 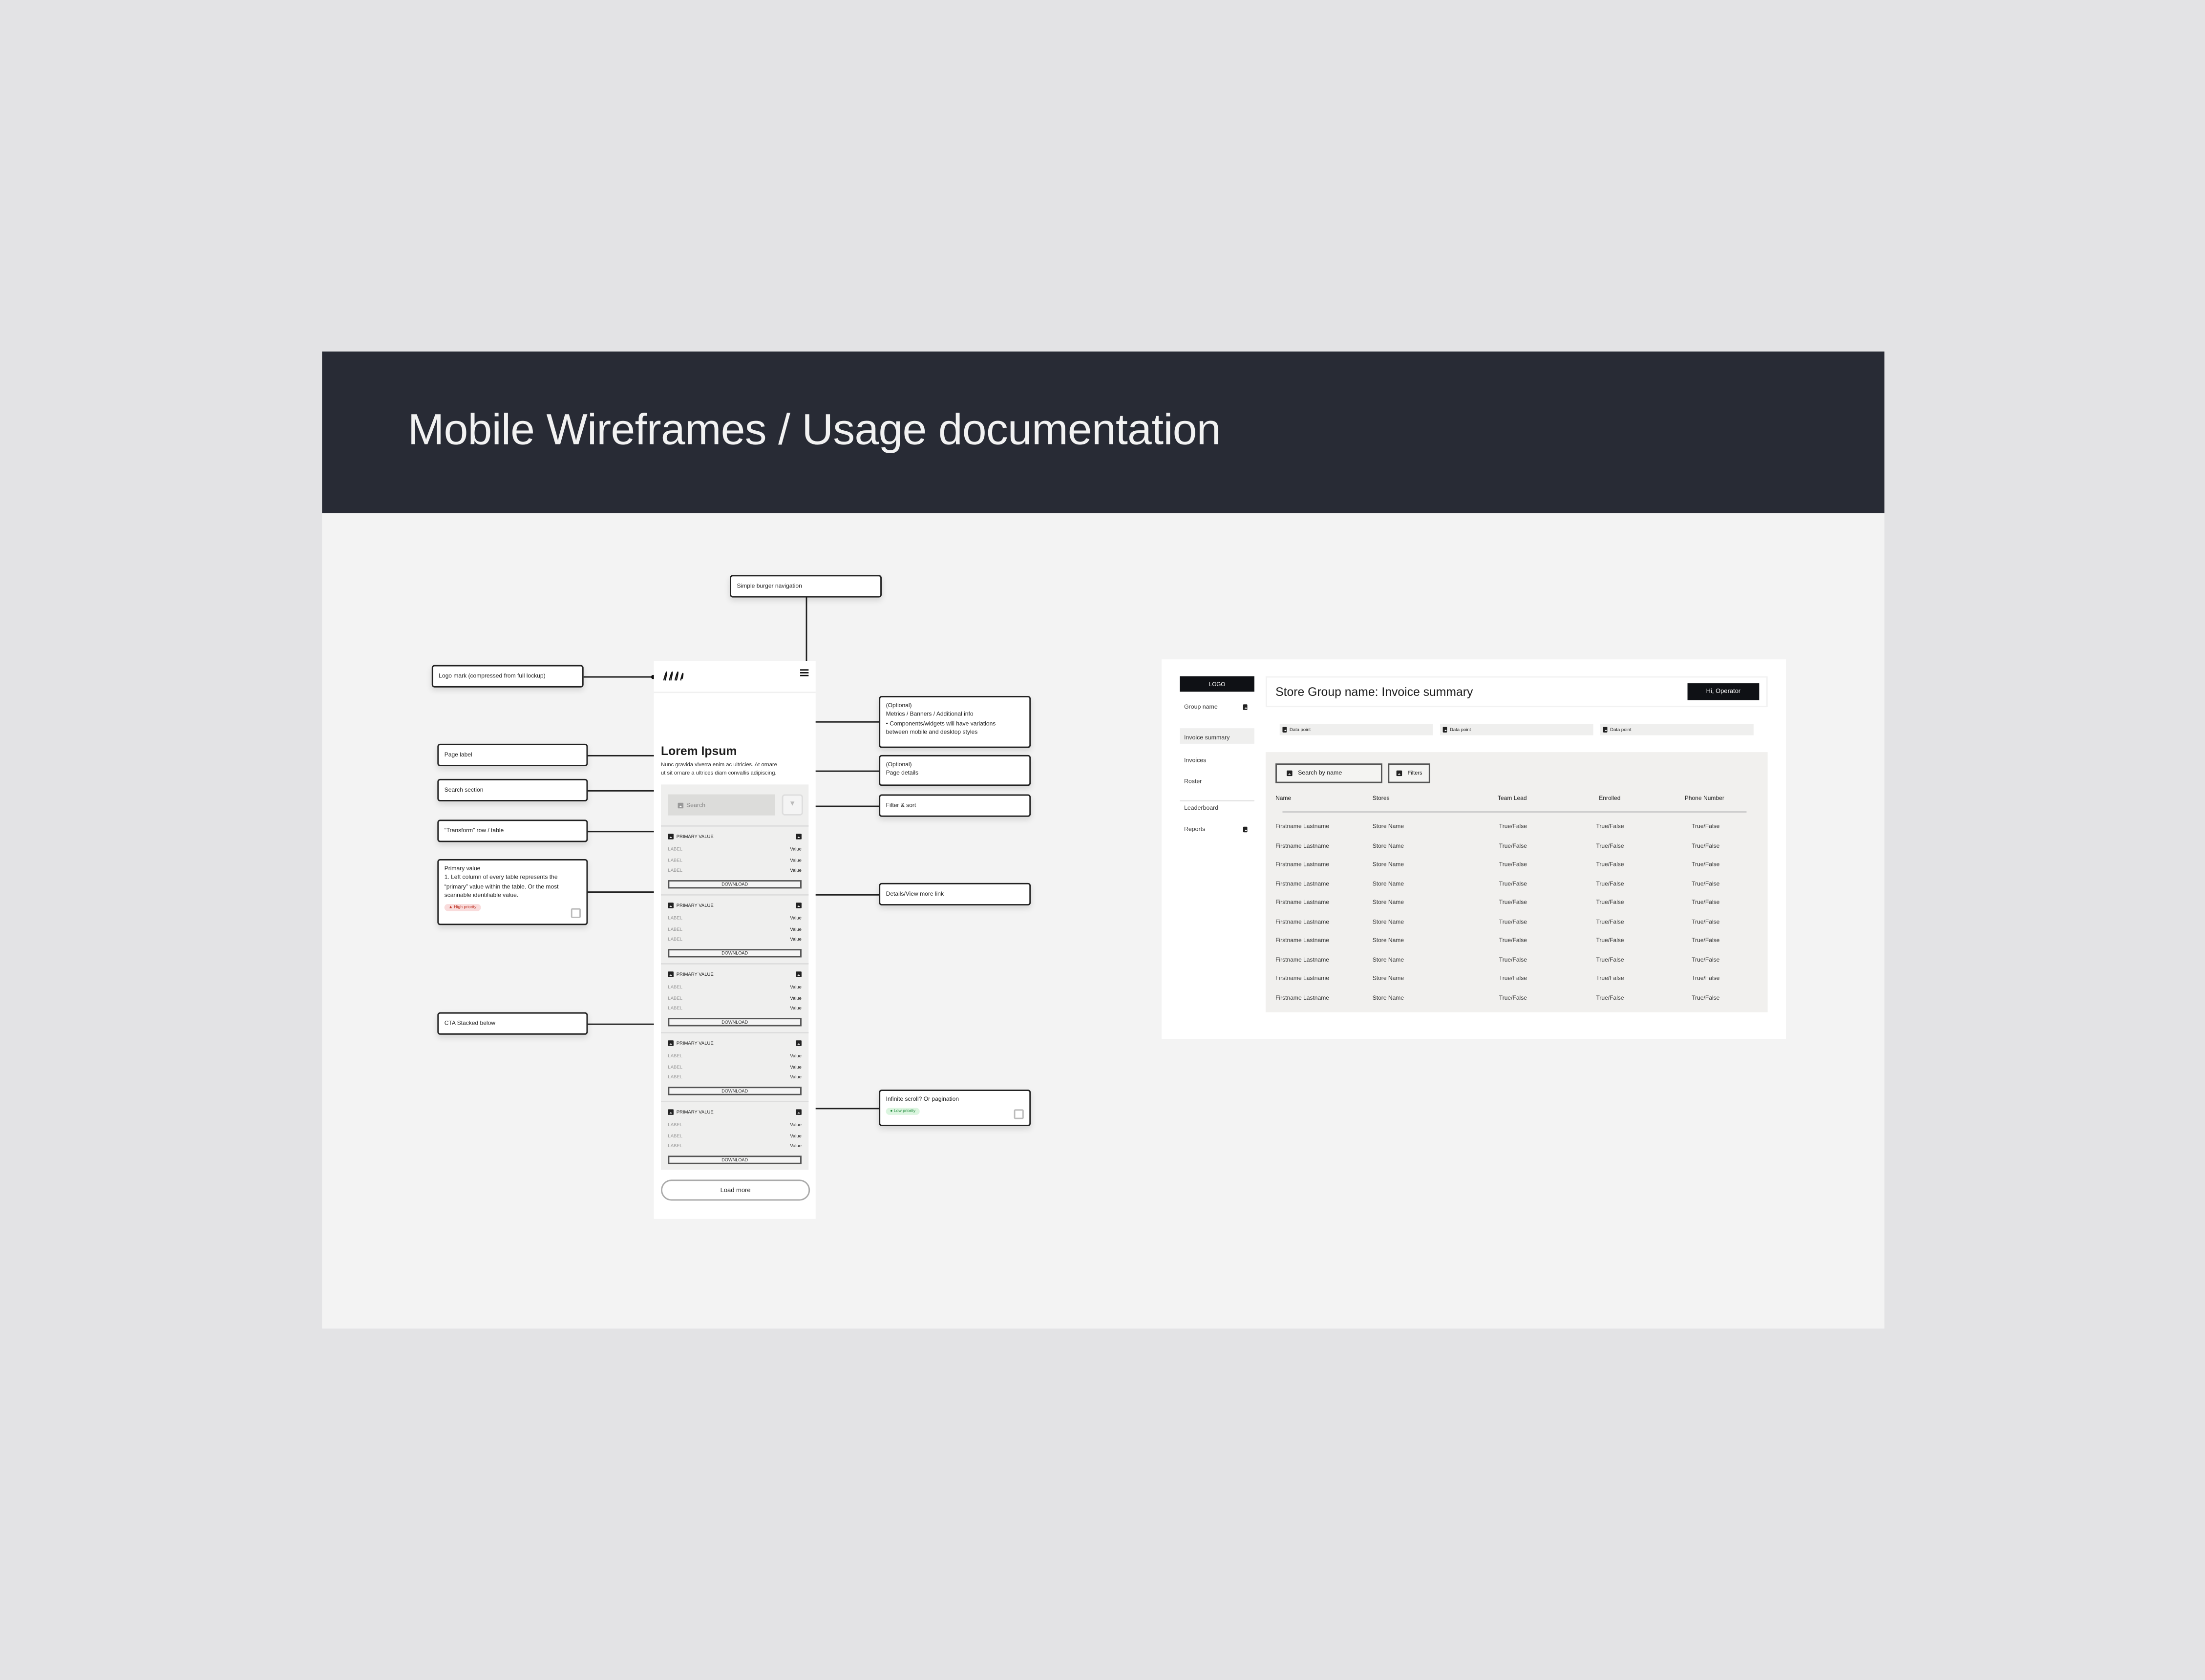 I want to click on load-more-button: Load more, so click(x=735, y=1190).